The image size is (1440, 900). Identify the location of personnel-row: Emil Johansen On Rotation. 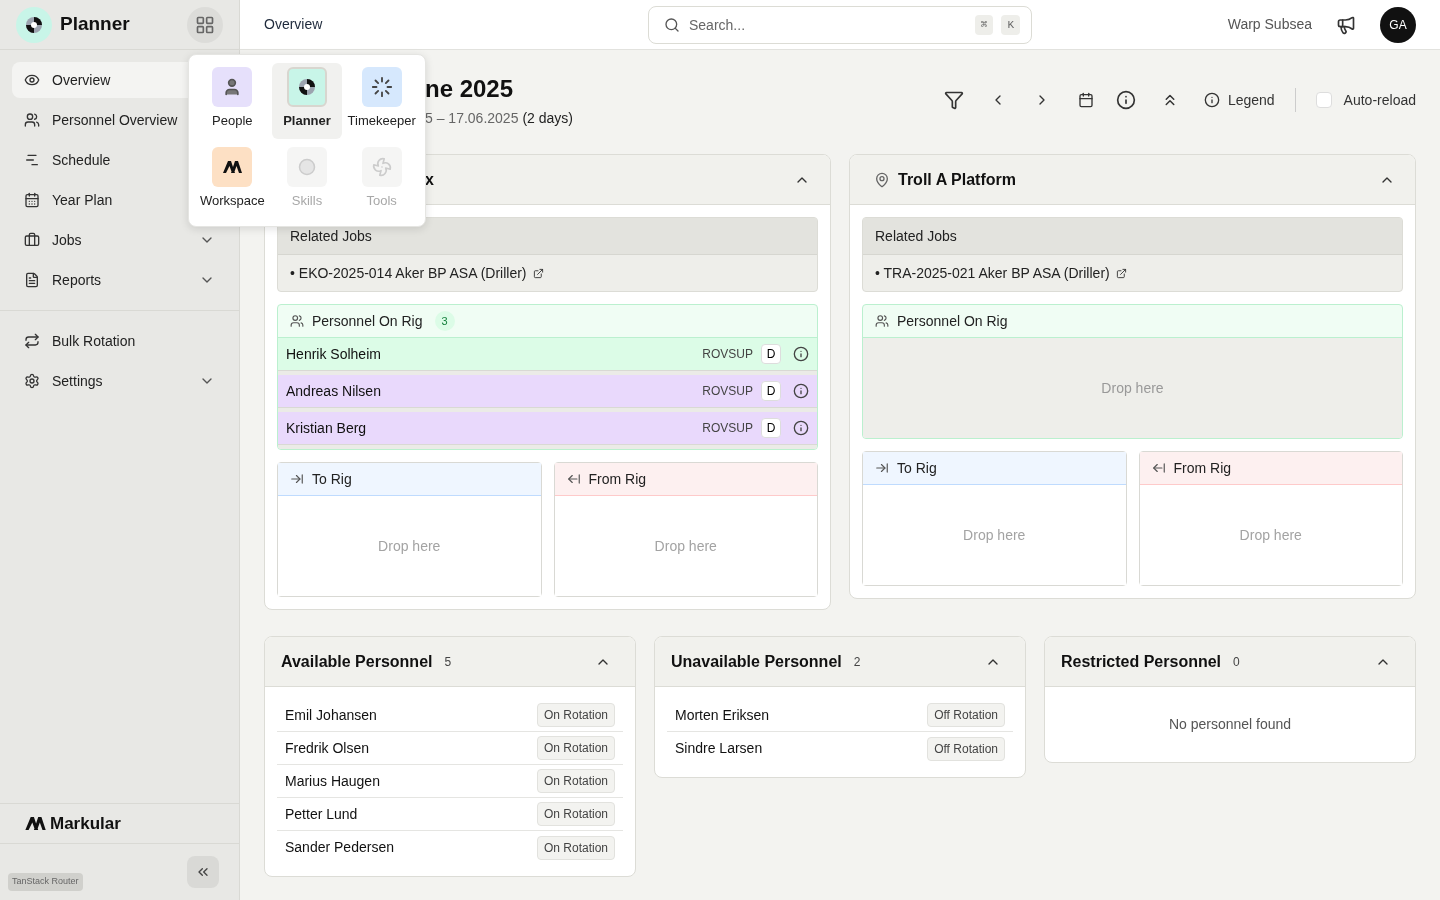
(450, 715).